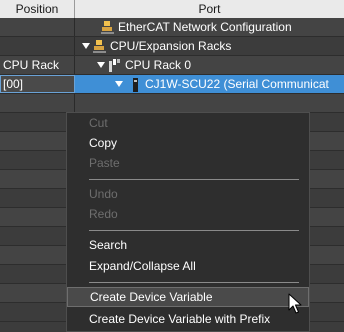  What do you see at coordinates (188, 123) in the screenshot?
I see `menu-item-cut: Cut` at bounding box center [188, 123].